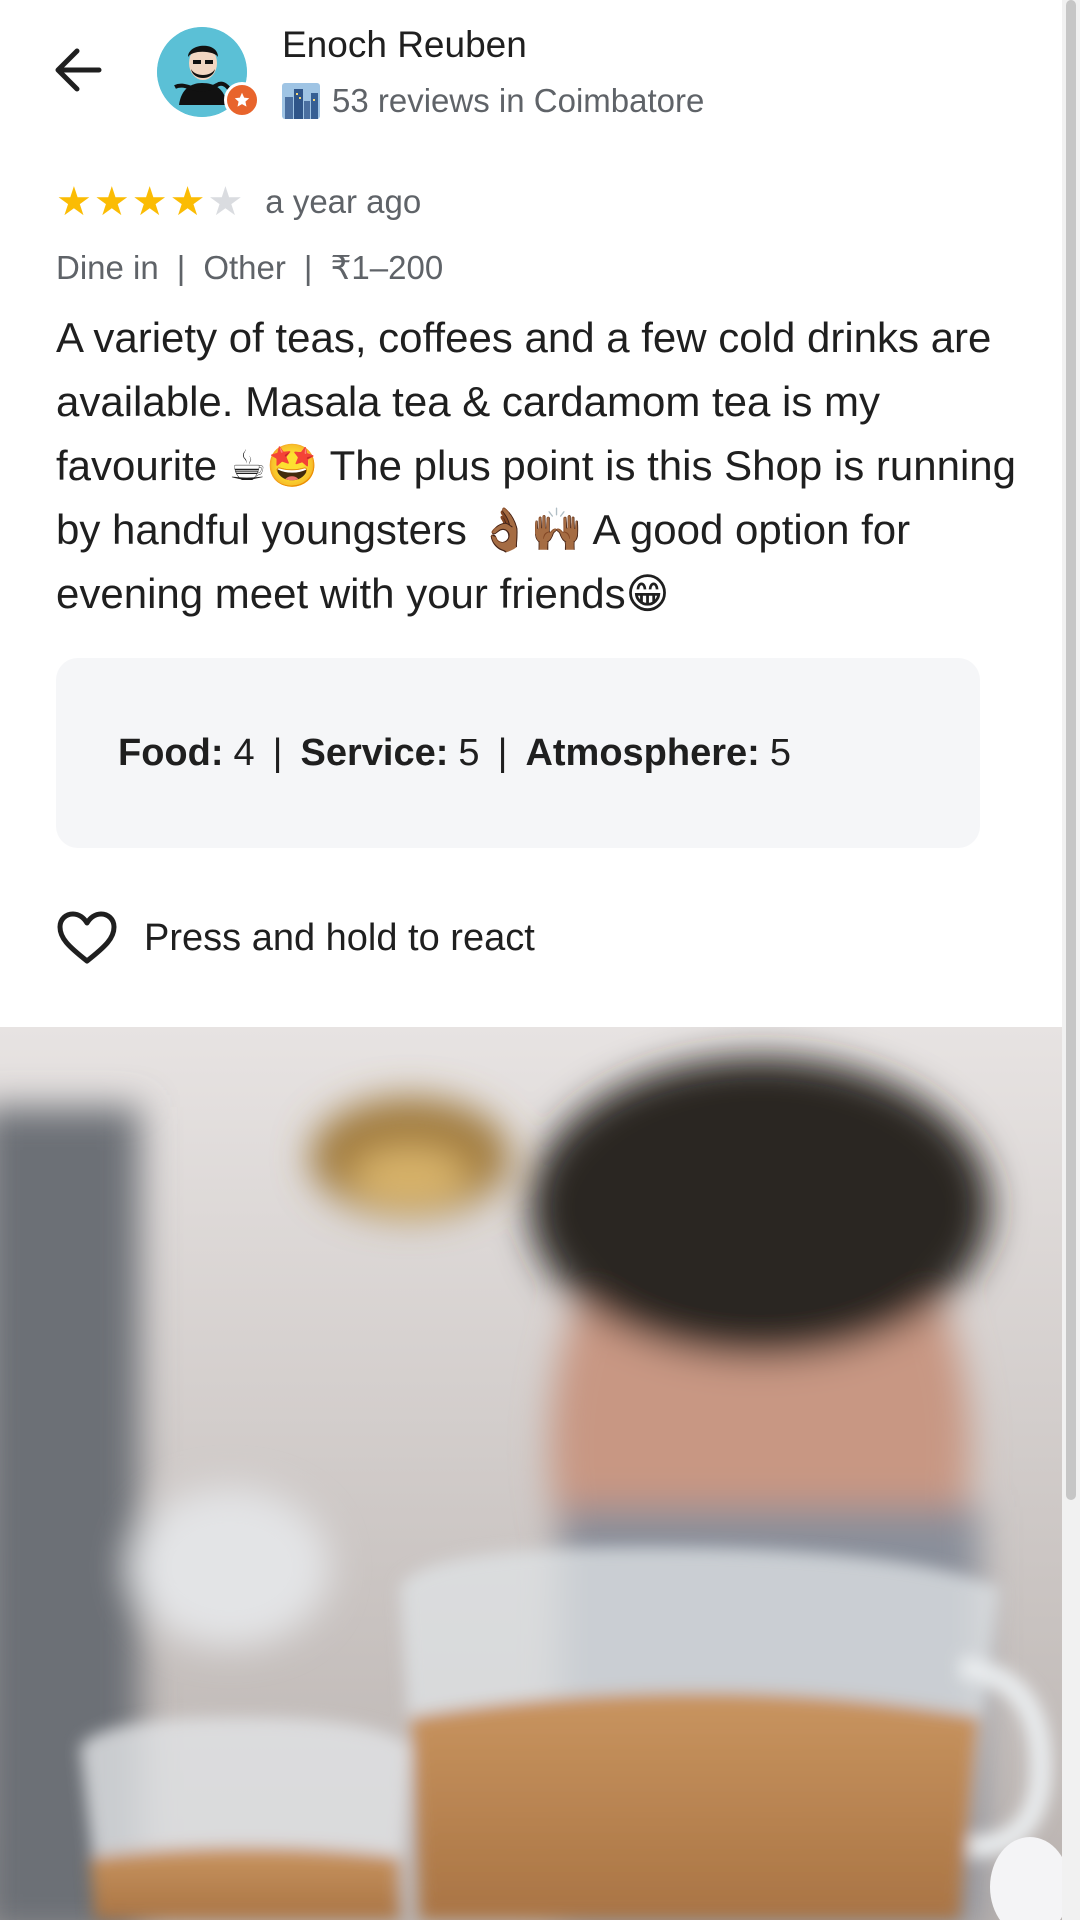 The width and height of the screenshot is (1080, 1920). What do you see at coordinates (171, 752) in the screenshot?
I see `food-label: Food:` at bounding box center [171, 752].